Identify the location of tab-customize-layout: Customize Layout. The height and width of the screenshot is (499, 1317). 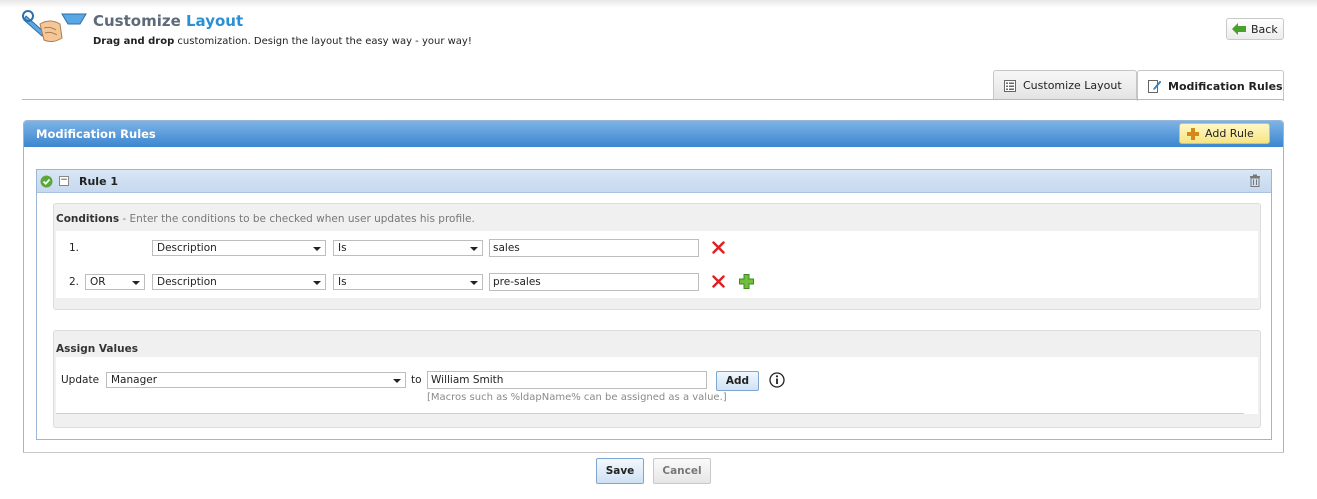
(1065, 85).